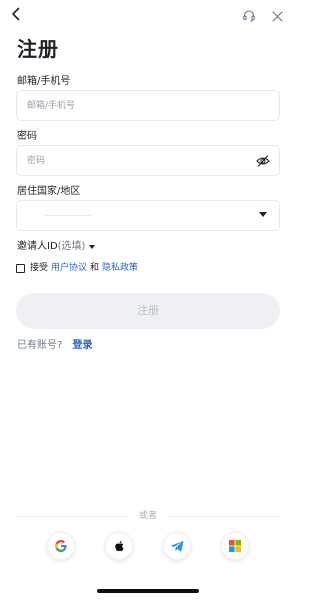 The image size is (320, 600). I want to click on terms-link: 用户协议, so click(69, 268).